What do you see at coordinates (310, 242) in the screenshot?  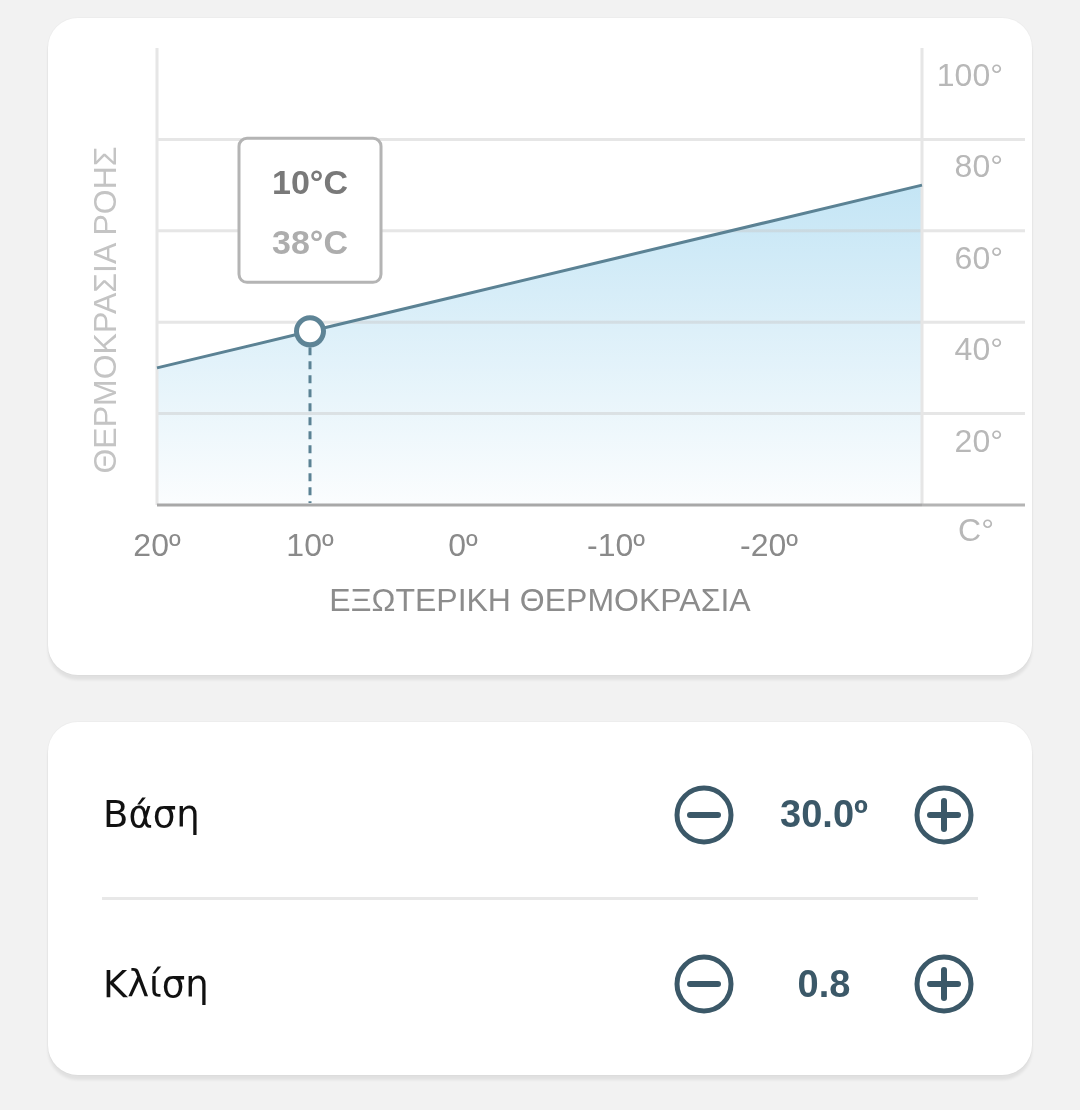 I see `tooltip-text: 38°C` at bounding box center [310, 242].